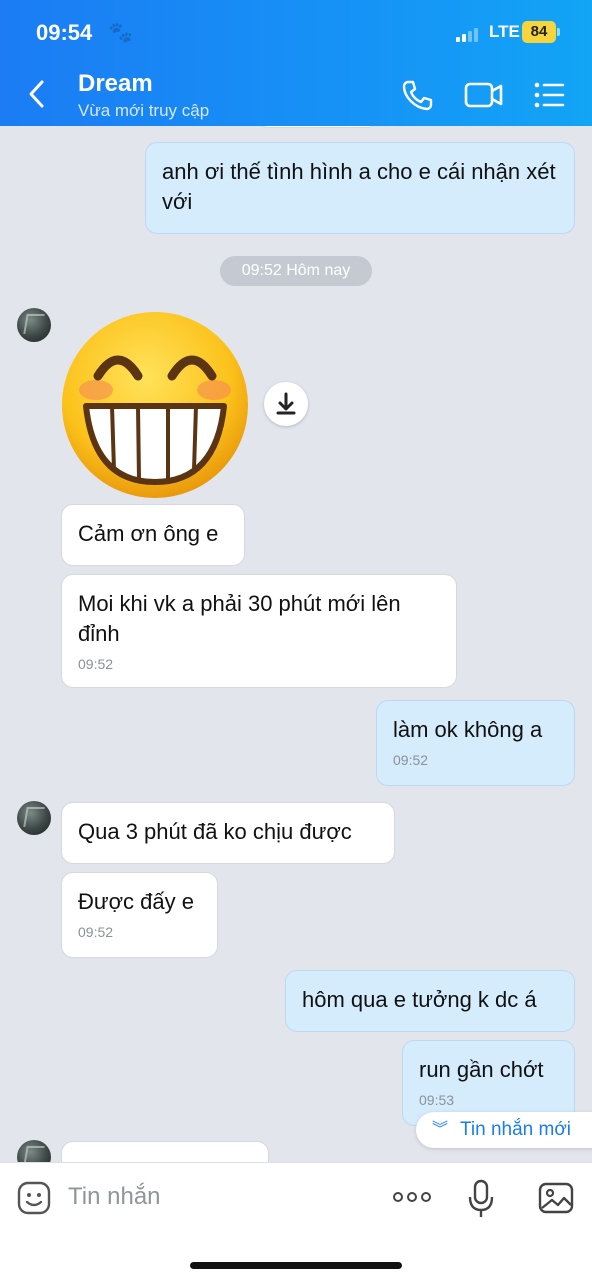  I want to click on network-type: LTE, so click(504, 31).